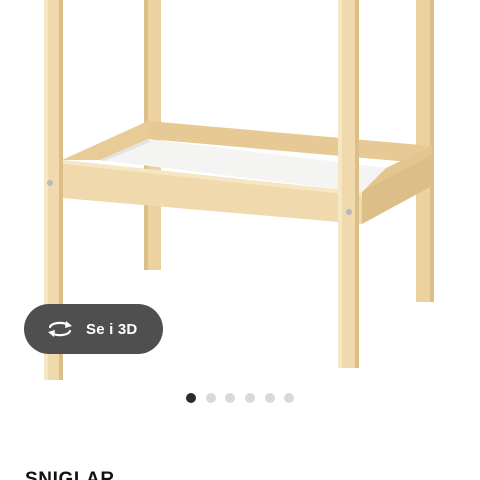 This screenshot has width=480, height=480. I want to click on screw-left, so click(50, 183).